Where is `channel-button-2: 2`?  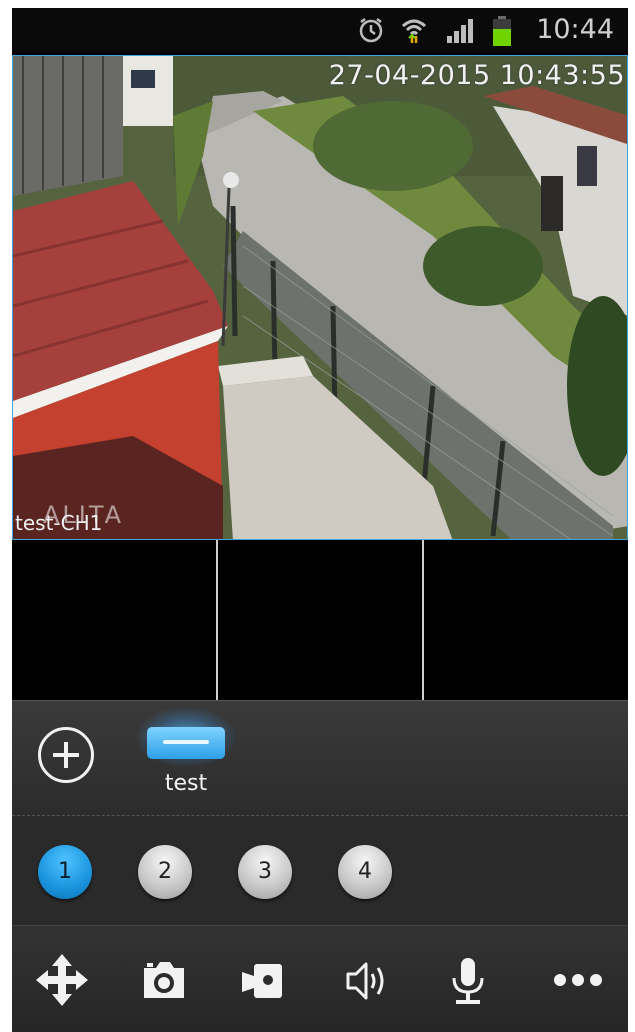
channel-button-2: 2 is located at coordinates (165, 872).